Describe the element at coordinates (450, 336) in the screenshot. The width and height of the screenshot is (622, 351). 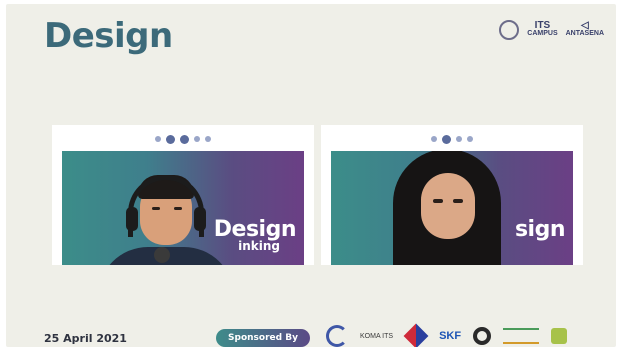
I see `sponsor-skf: SKF` at that location.